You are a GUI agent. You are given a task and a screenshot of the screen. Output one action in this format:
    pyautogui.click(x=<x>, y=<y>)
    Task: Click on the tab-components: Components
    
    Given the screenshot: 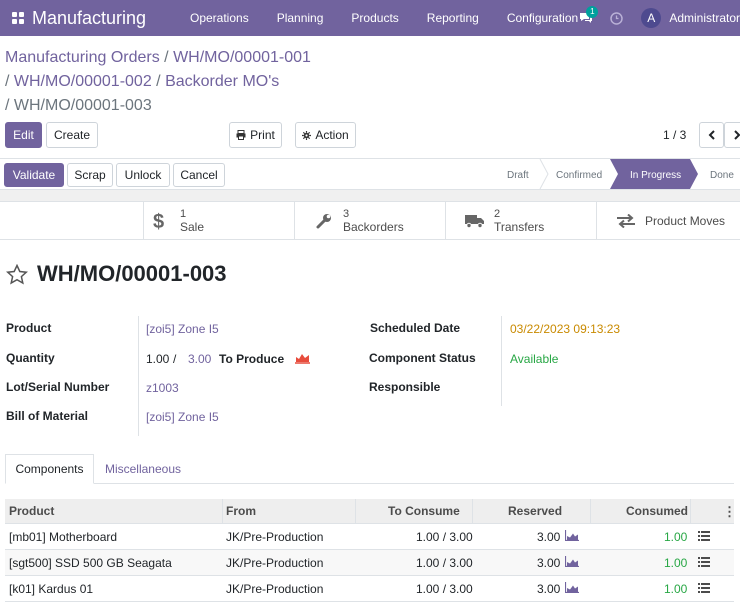 What is the action you would take?
    pyautogui.click(x=49, y=469)
    